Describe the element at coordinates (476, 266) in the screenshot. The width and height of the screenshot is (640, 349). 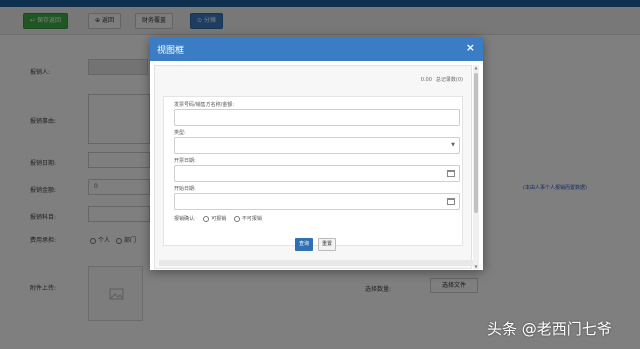
I see `scroll-down-icon: ▼` at that location.